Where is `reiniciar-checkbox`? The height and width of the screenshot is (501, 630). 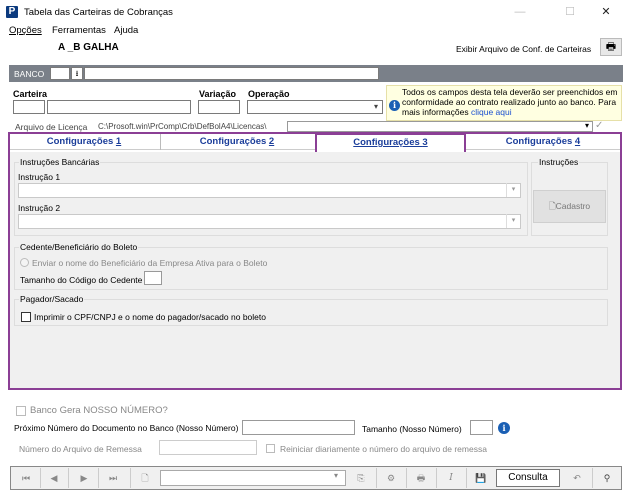
reiniciar-checkbox is located at coordinates (270, 448).